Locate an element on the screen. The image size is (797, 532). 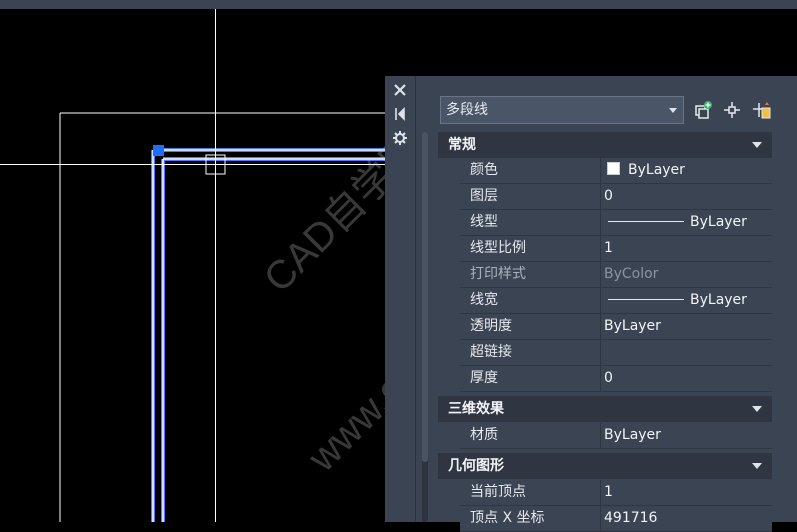
section-general-title: 常规 is located at coordinates (462, 145).